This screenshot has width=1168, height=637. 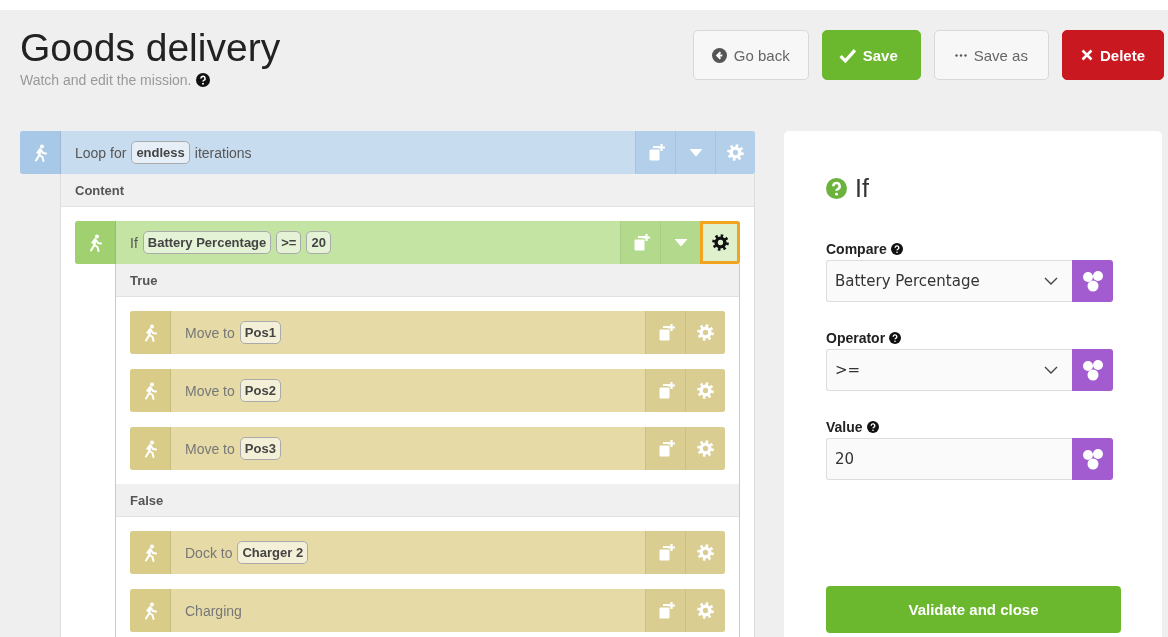 I want to click on block-label: Dock to, so click(x=209, y=552).